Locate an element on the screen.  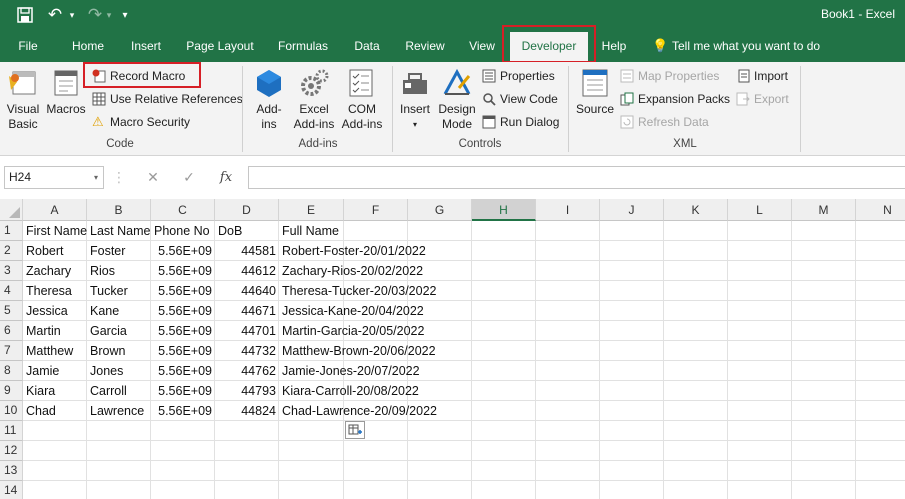
cell-a9: Kiara is located at coordinates (55, 390).